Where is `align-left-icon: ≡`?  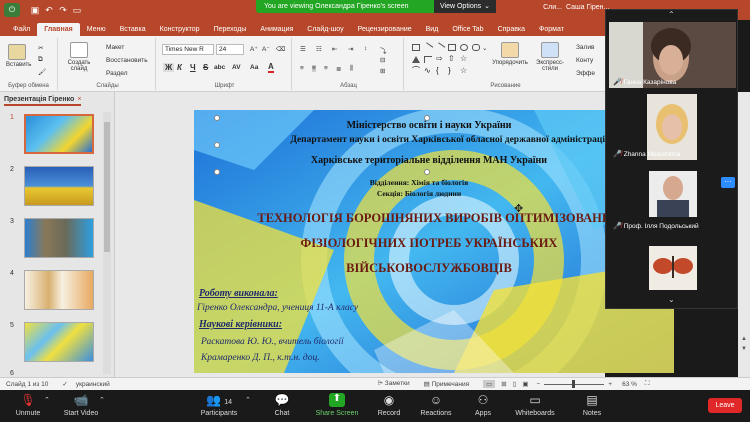
align-left-icon: ≡ is located at coordinates (302, 68).